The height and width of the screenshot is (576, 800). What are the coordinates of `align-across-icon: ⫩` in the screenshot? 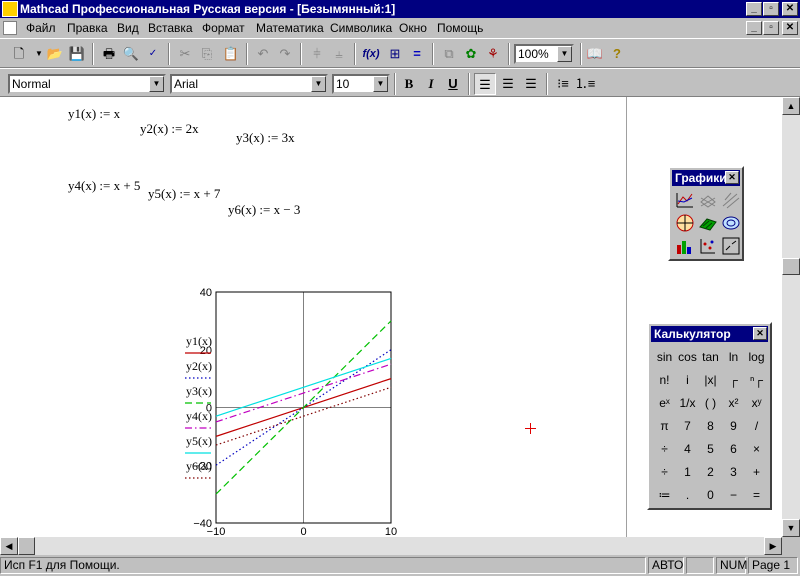 It's located at (317, 54).